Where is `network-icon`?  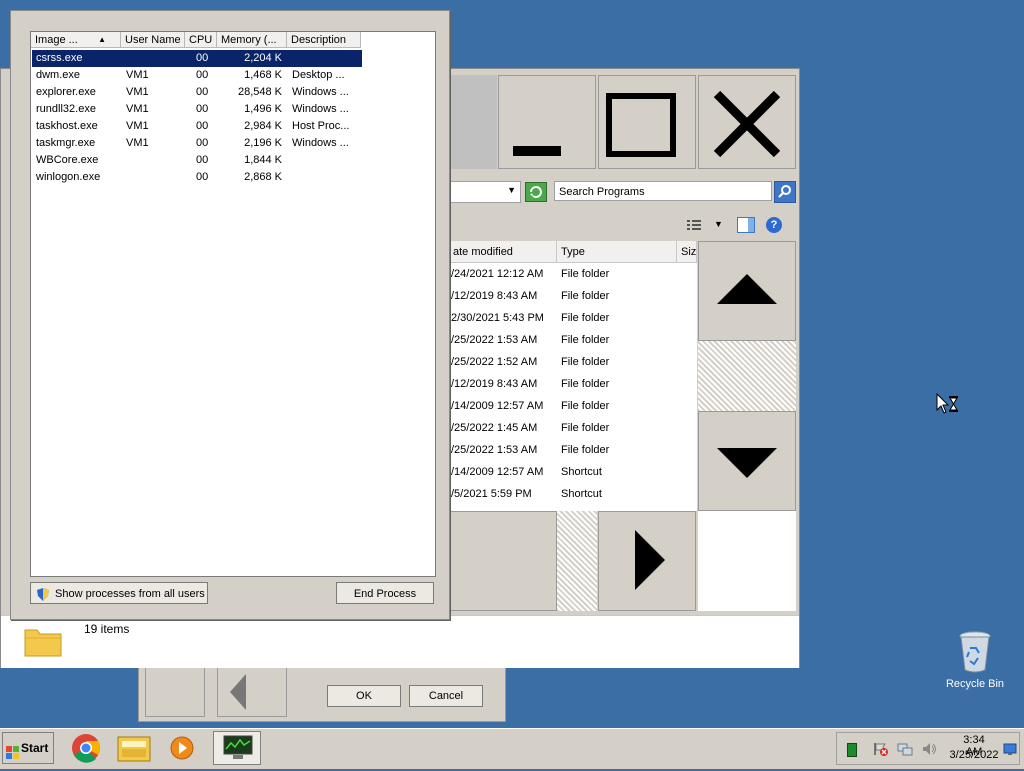 network-icon is located at coordinates (905, 750).